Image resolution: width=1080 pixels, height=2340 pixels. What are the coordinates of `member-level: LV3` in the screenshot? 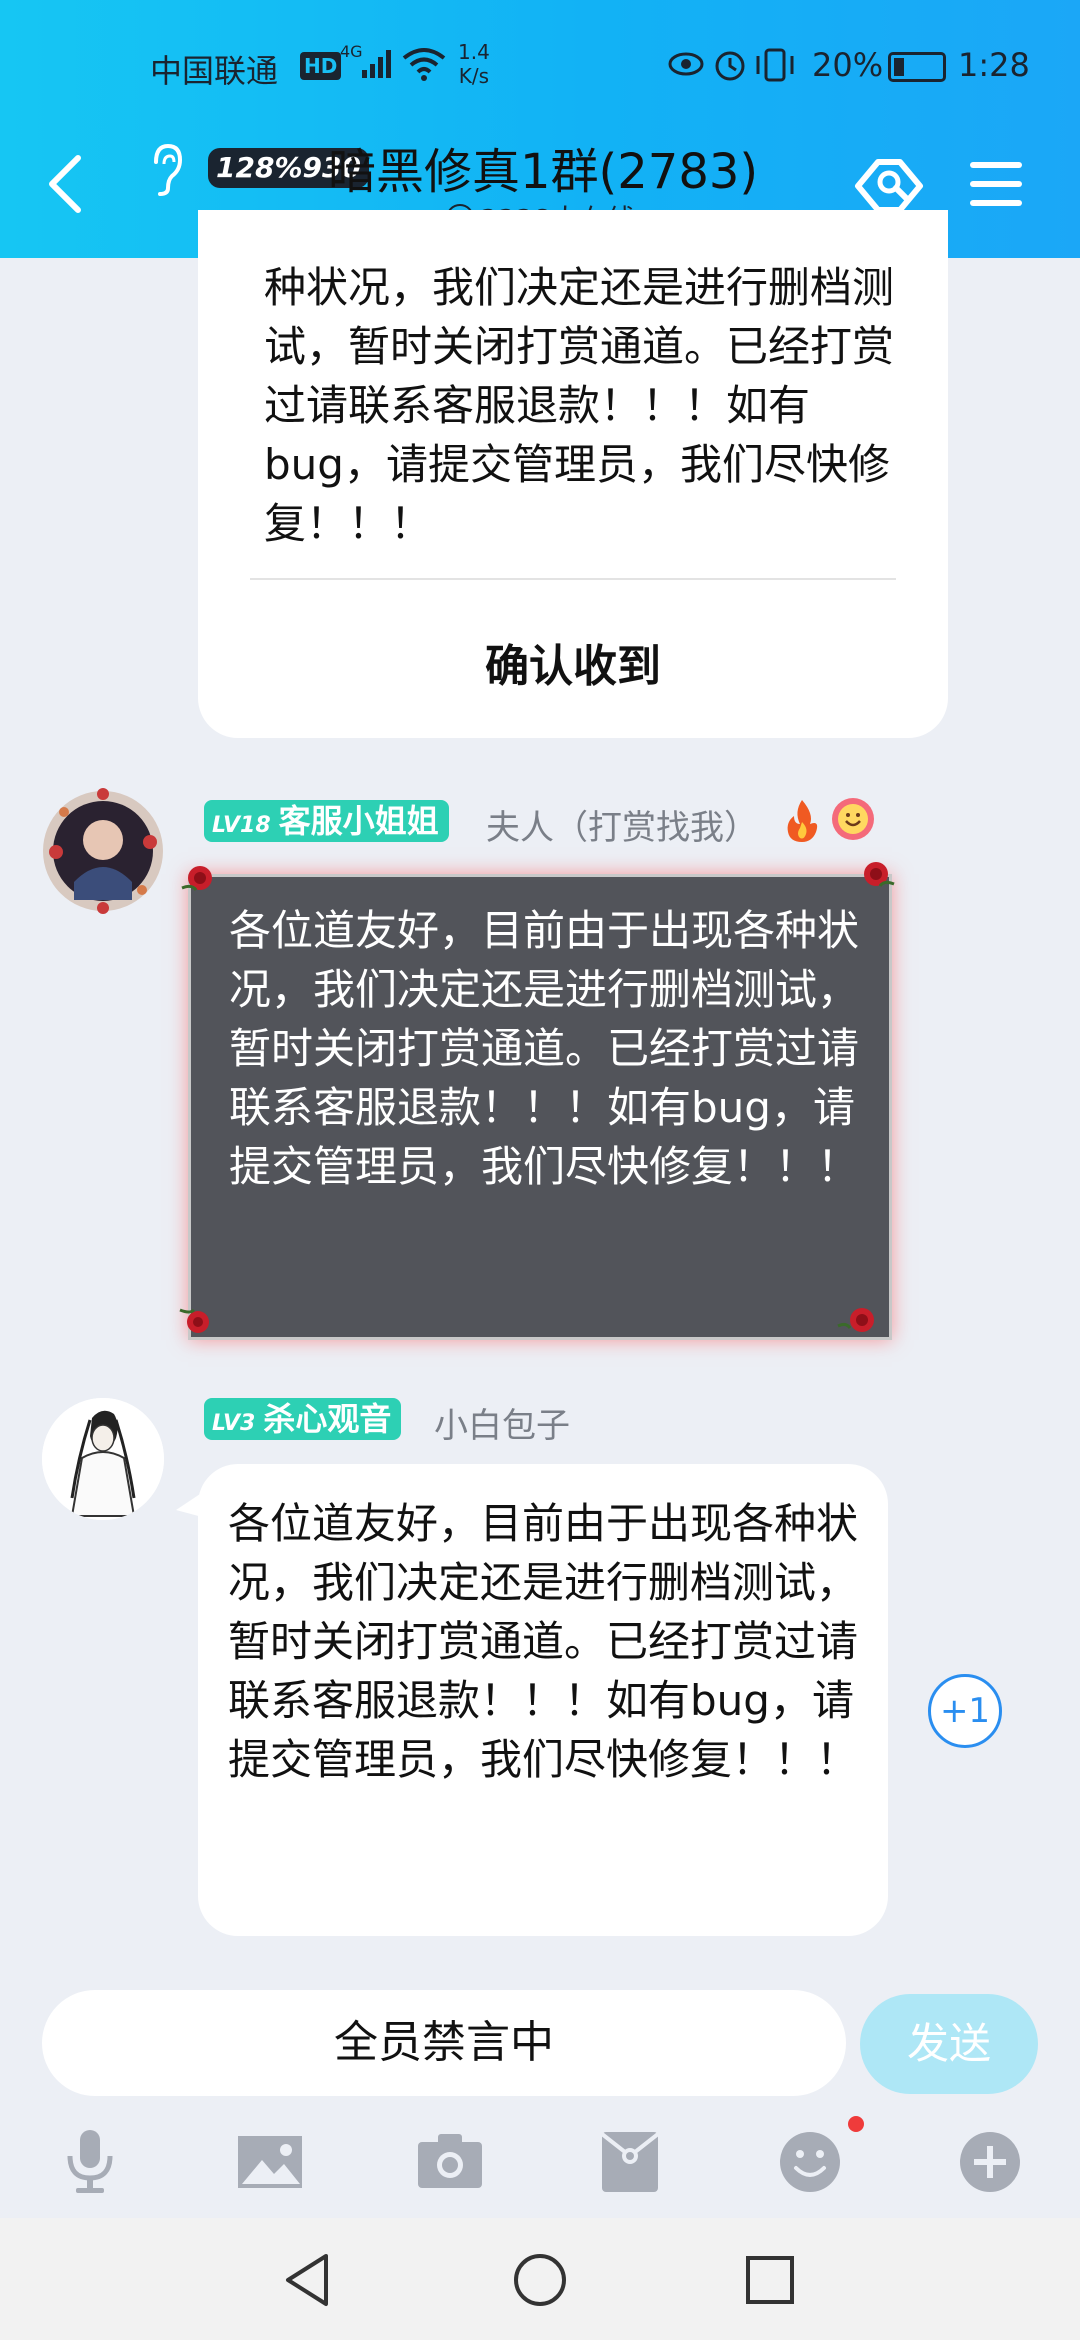 It's located at (234, 1423).